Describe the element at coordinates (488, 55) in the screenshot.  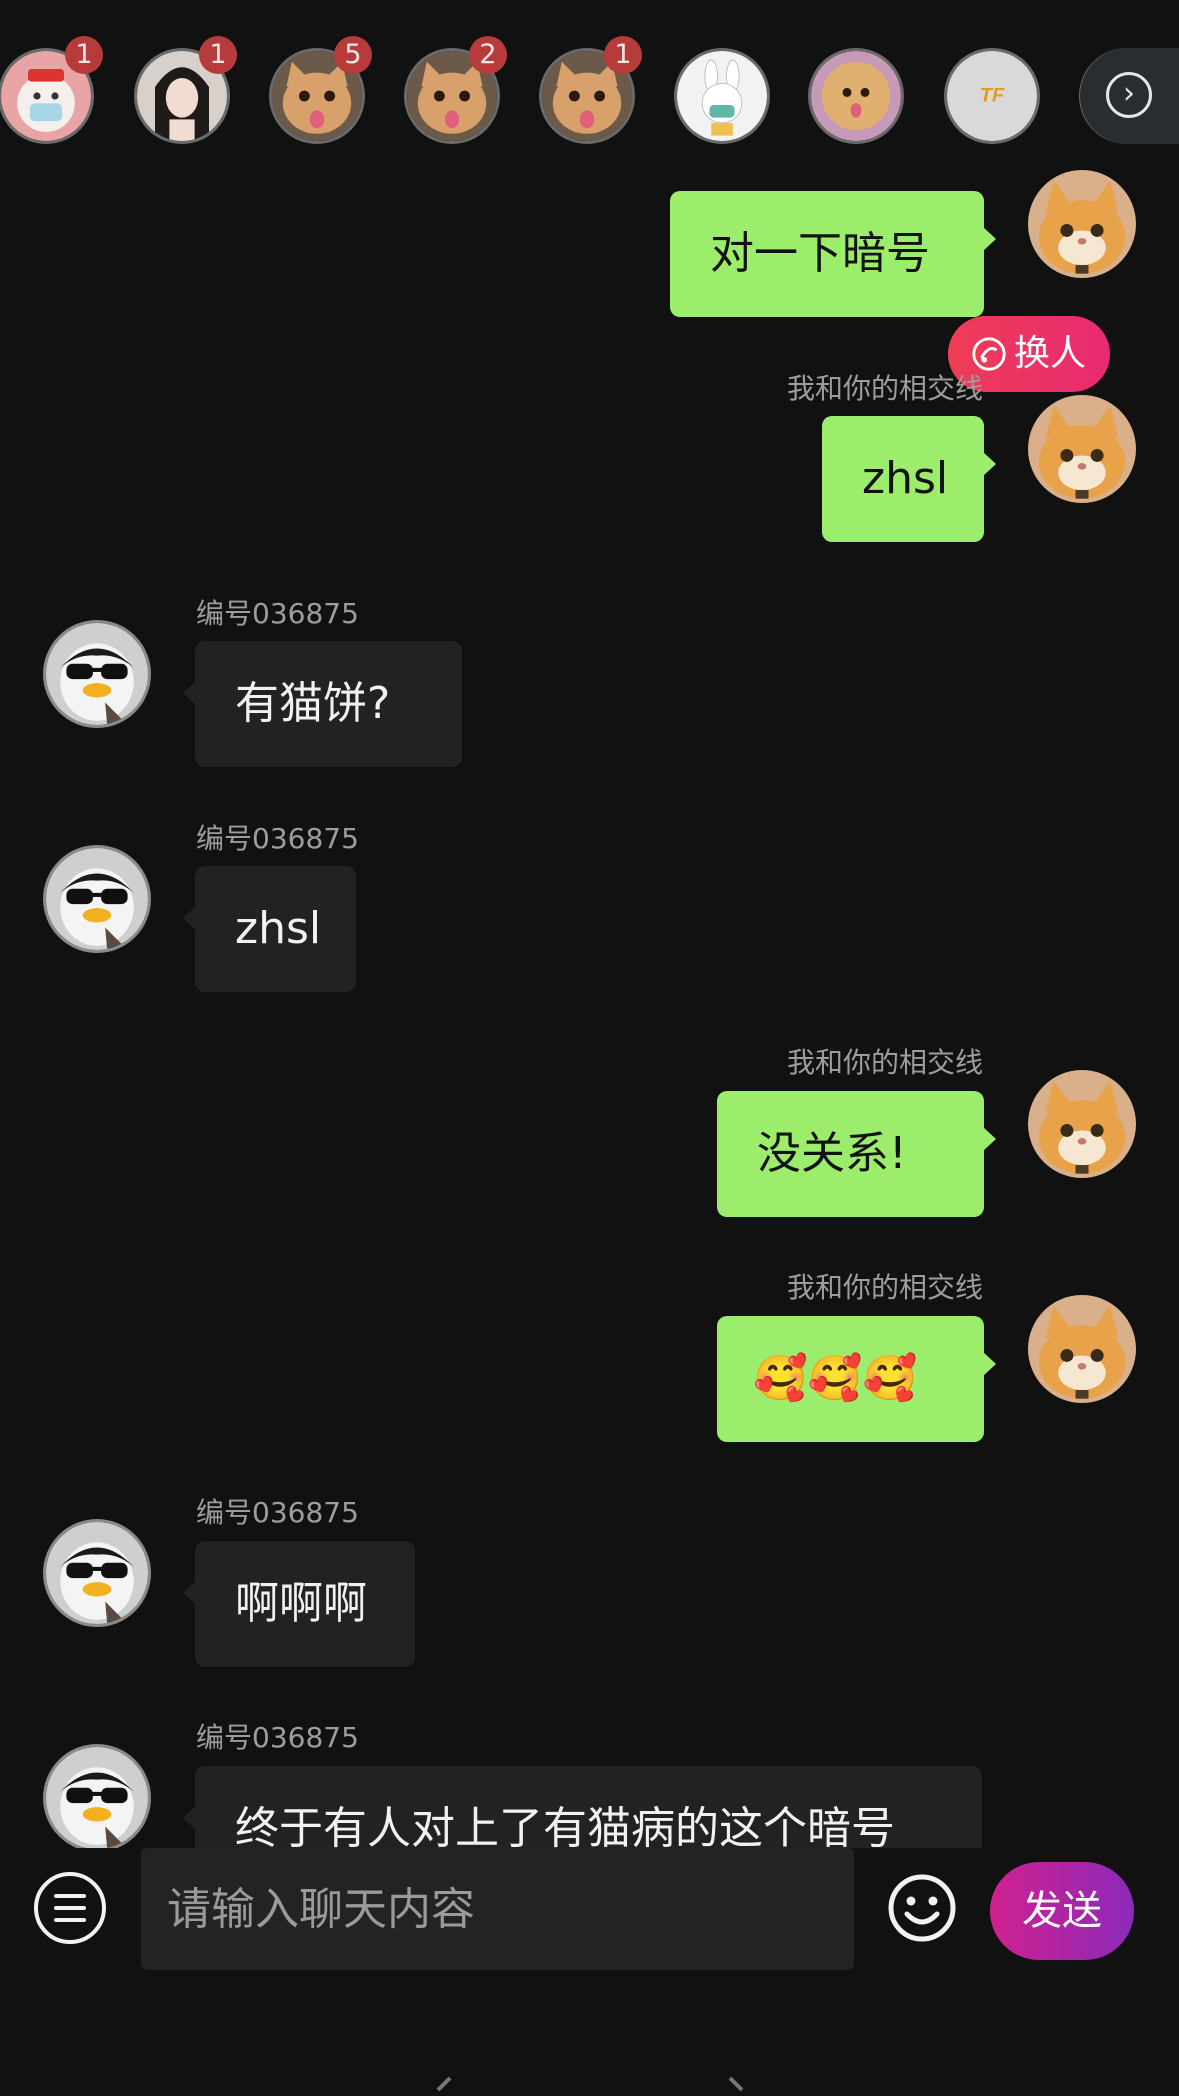
I see `unread-badge: 2` at that location.